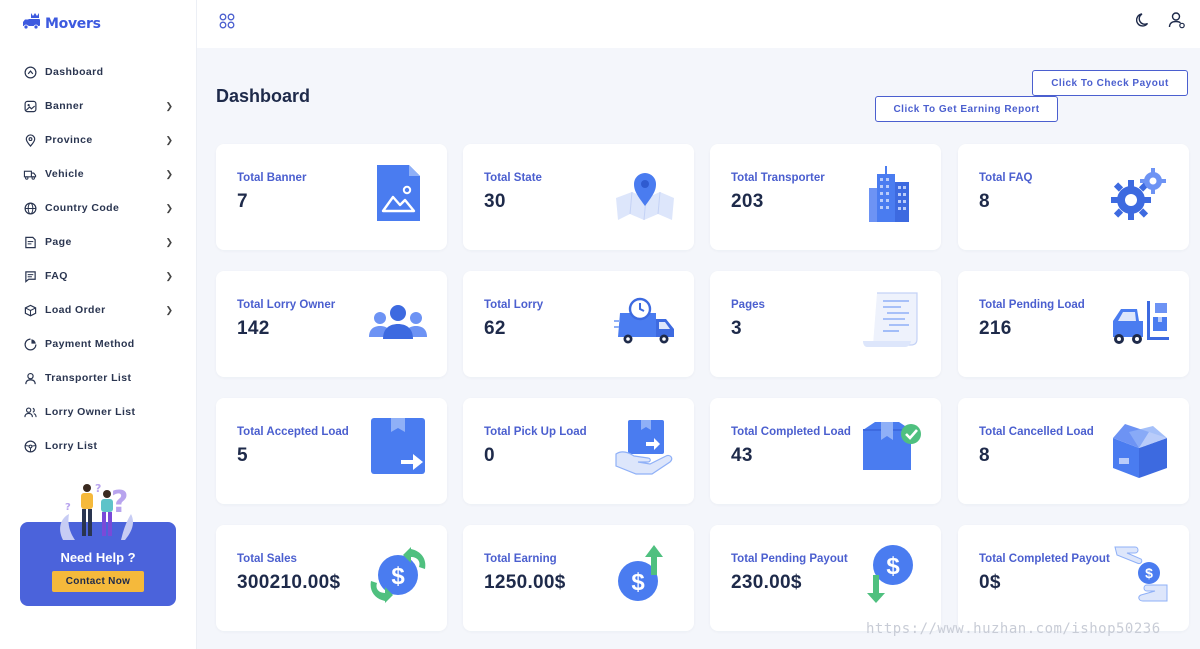  Describe the element at coordinates (98, 242) in the screenshot. I see `sidebar-item-page: Page ❯` at that location.